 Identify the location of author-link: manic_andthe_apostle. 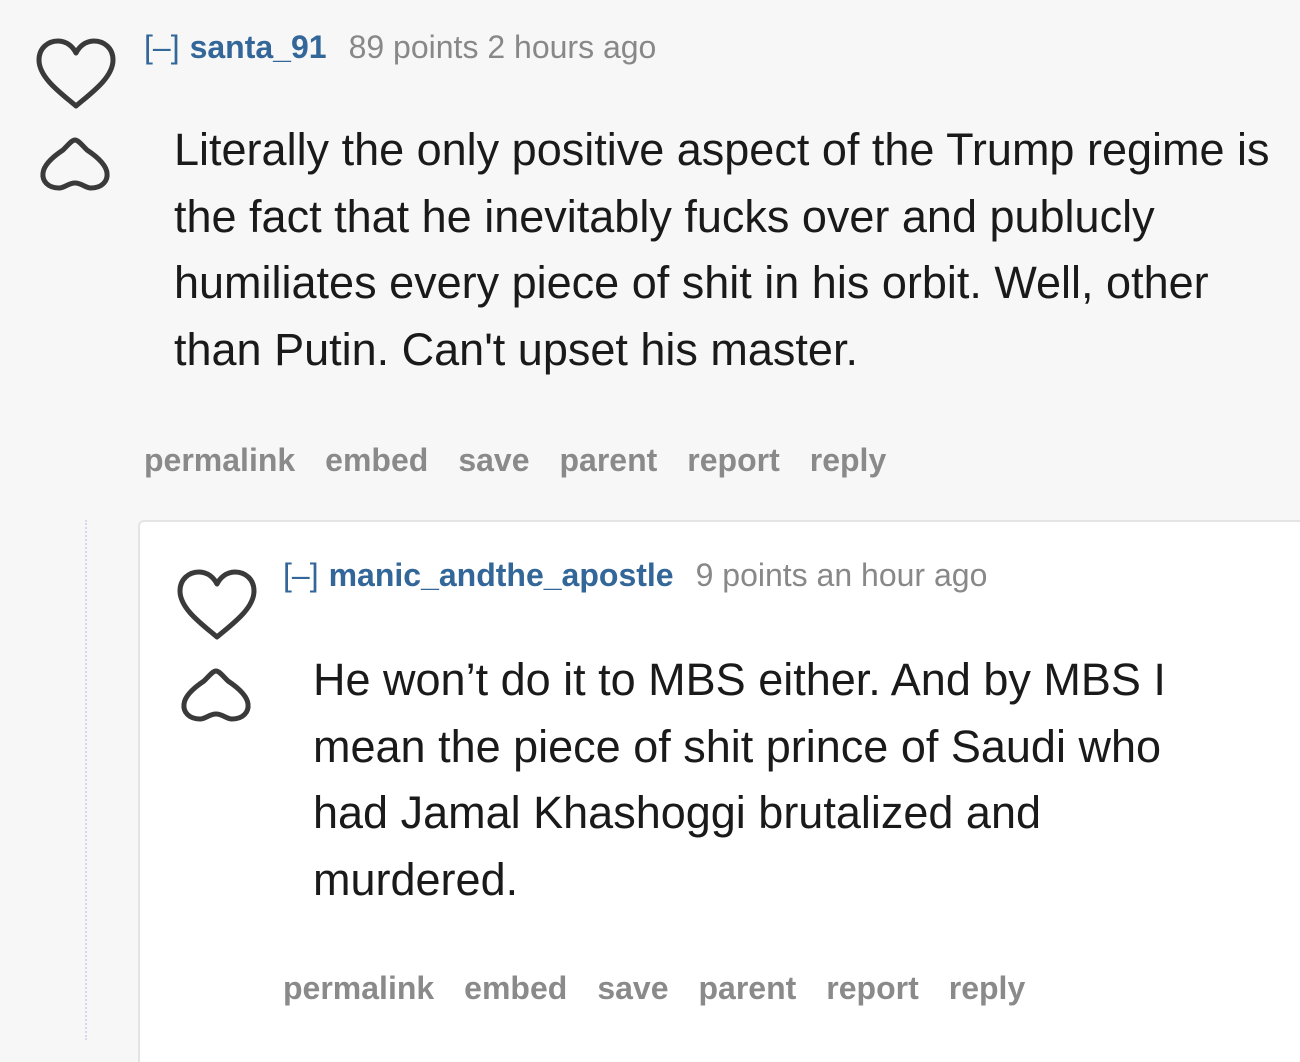
(501, 575).